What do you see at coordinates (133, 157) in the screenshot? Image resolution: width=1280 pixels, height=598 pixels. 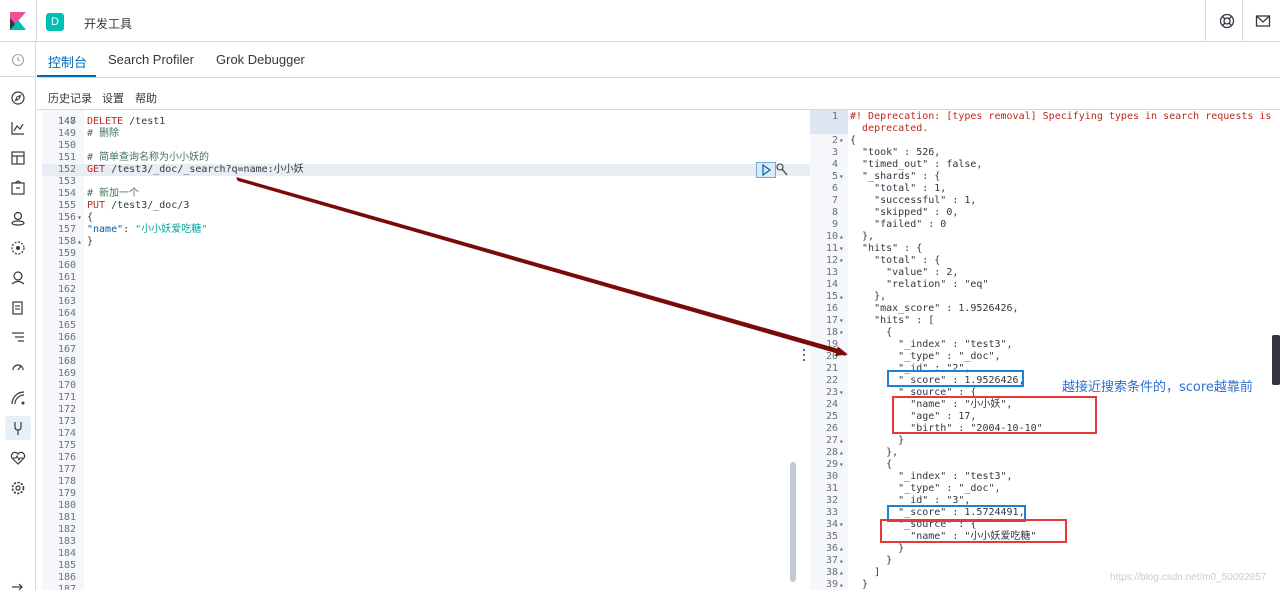 I see `editor-line: 151 # 简单查询名称为小小妖的` at bounding box center [133, 157].